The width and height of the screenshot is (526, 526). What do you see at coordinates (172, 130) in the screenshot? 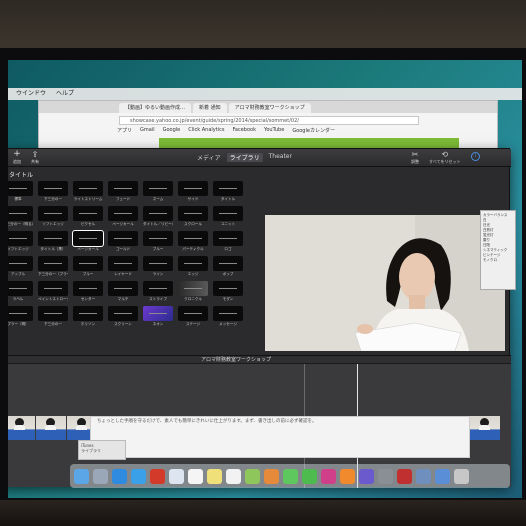
I see `bookmark-item: Google` at bounding box center [172, 130].